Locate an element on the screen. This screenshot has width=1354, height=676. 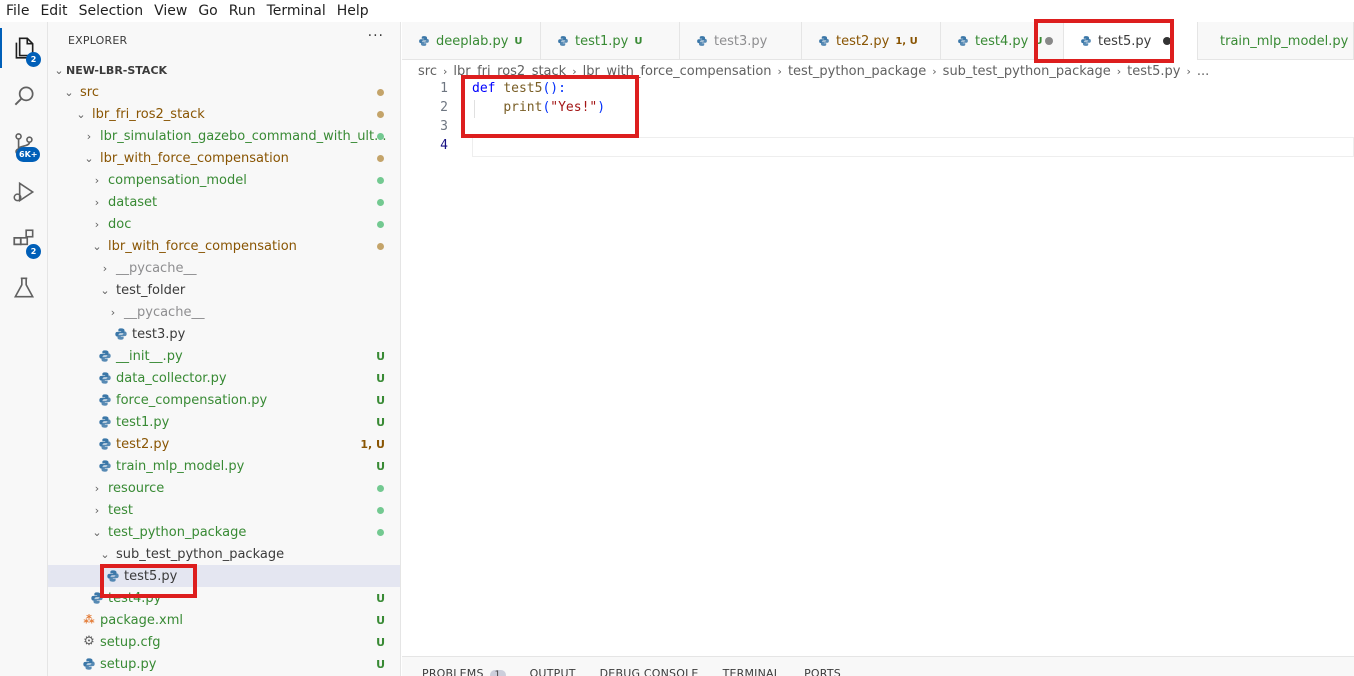
folder-item: › resource is located at coordinates (224, 488).